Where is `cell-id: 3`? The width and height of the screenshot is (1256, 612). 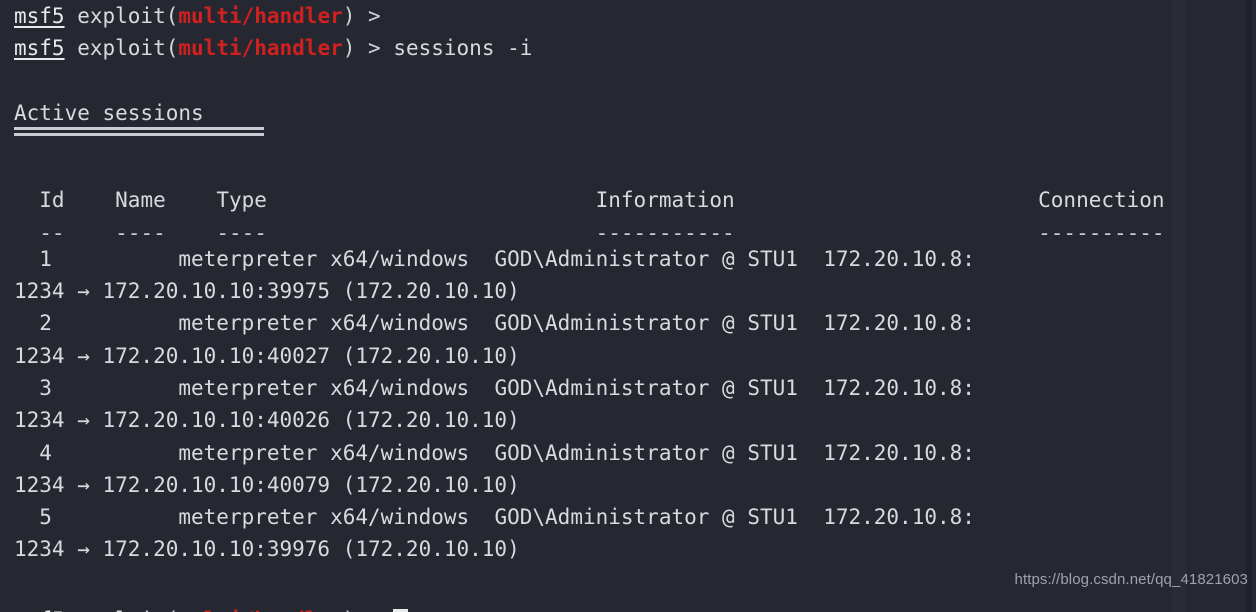
cell-id: 3 is located at coordinates (33, 387).